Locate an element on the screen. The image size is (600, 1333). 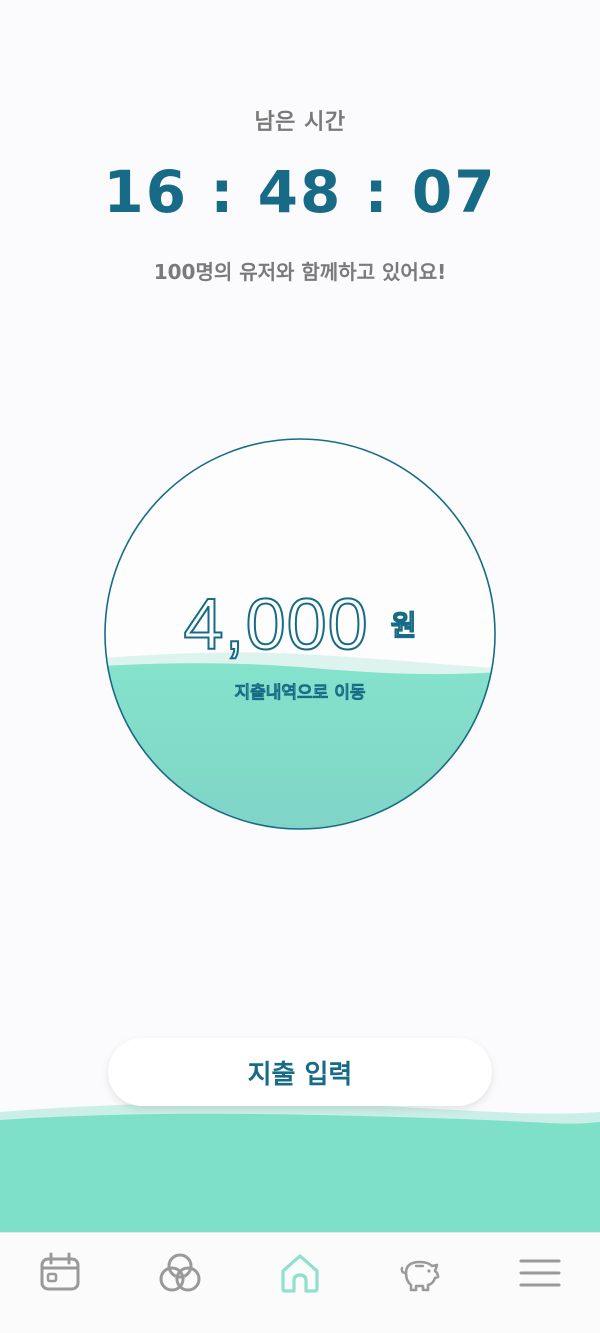
nav-calendar is located at coordinates (60, 1283).